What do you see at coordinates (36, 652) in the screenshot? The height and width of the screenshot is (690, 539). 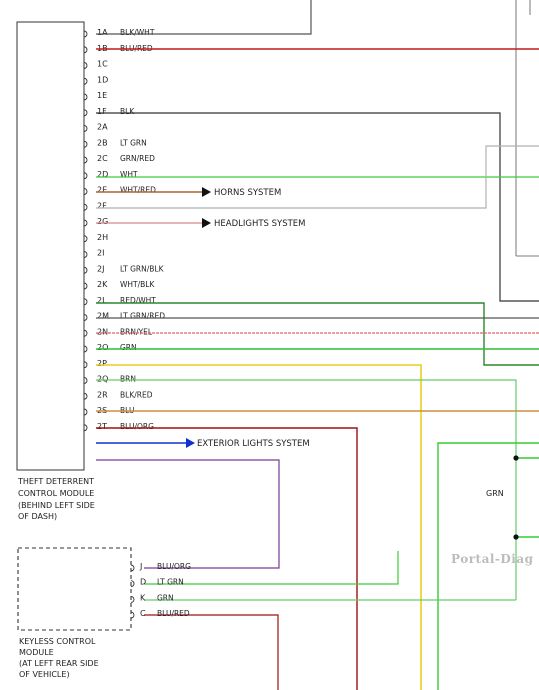 I see `keyless-module-label-line-2: MODULE` at bounding box center [36, 652].